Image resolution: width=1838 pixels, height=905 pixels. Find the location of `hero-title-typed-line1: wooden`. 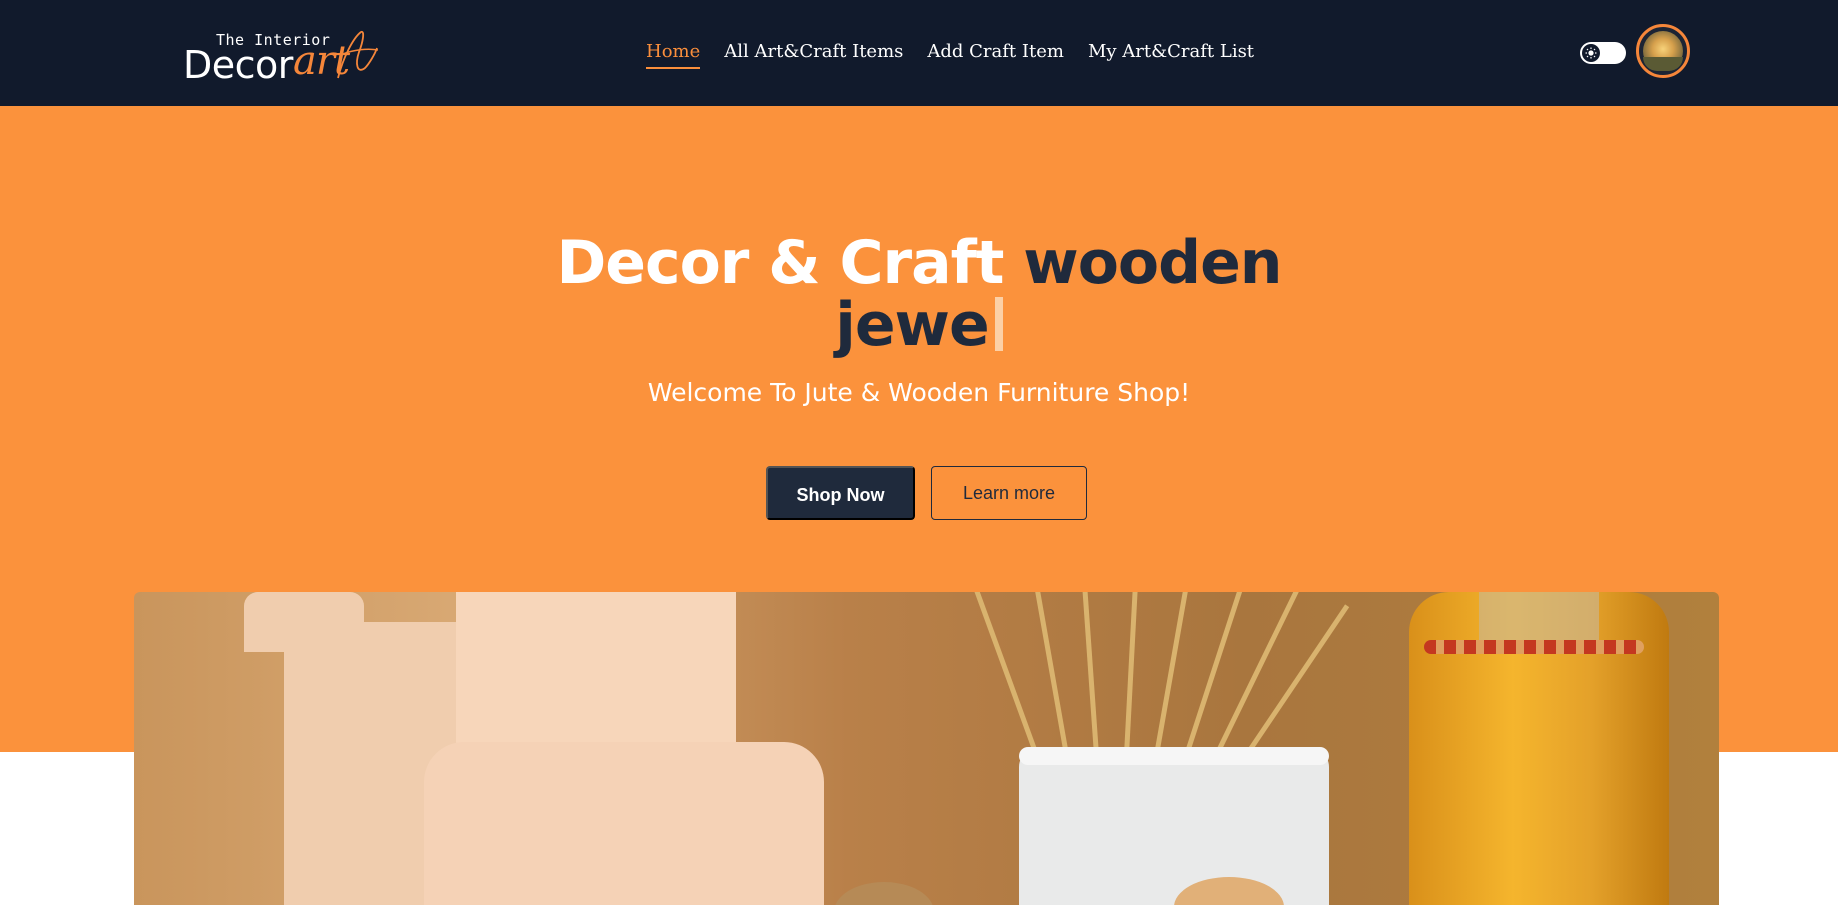

hero-title-typed-line1: wooden is located at coordinates (1152, 263).